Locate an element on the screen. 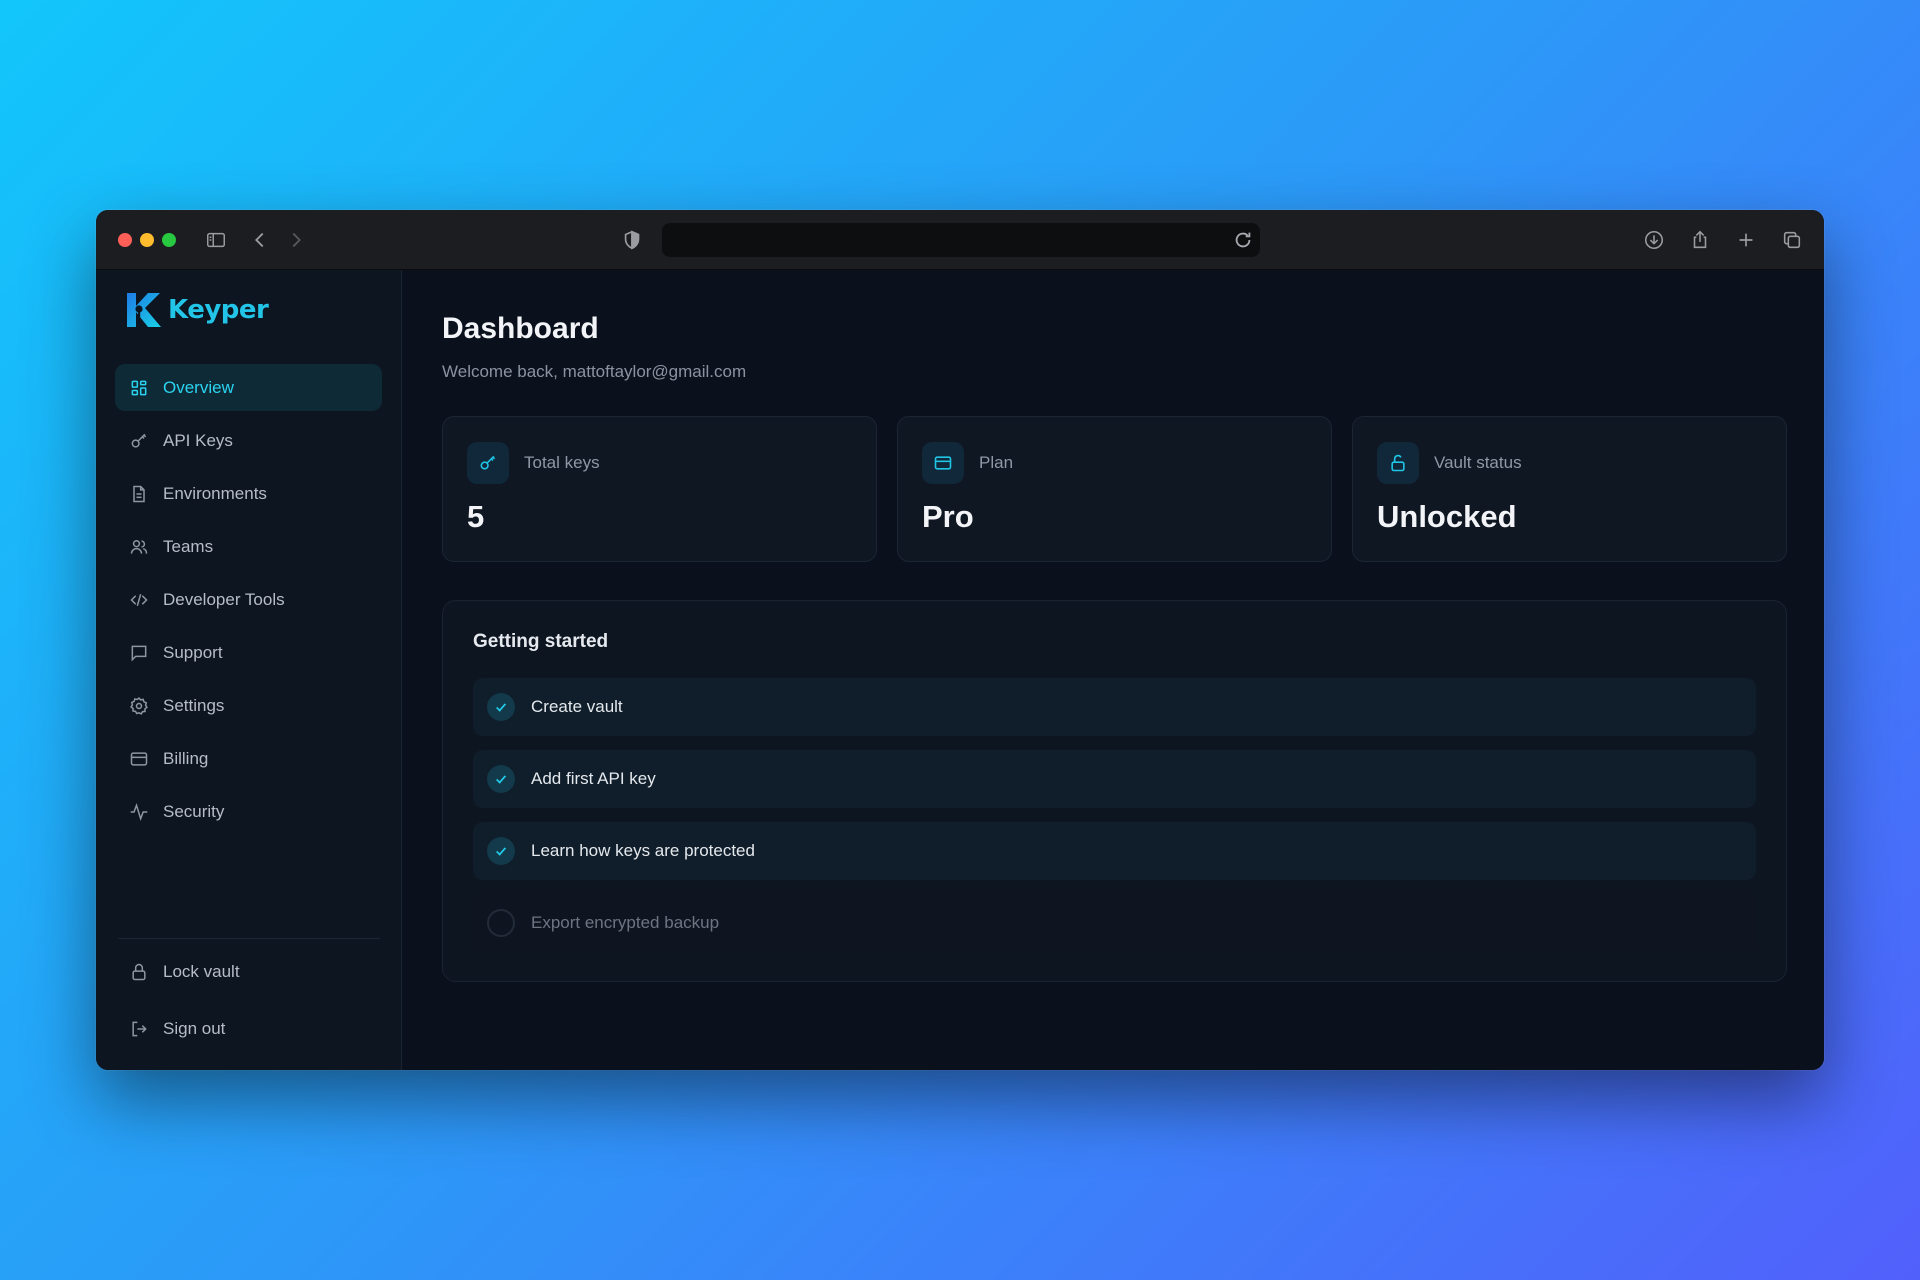 The height and width of the screenshot is (1280, 1920). sidebar-item-label: Security is located at coordinates (194, 811).